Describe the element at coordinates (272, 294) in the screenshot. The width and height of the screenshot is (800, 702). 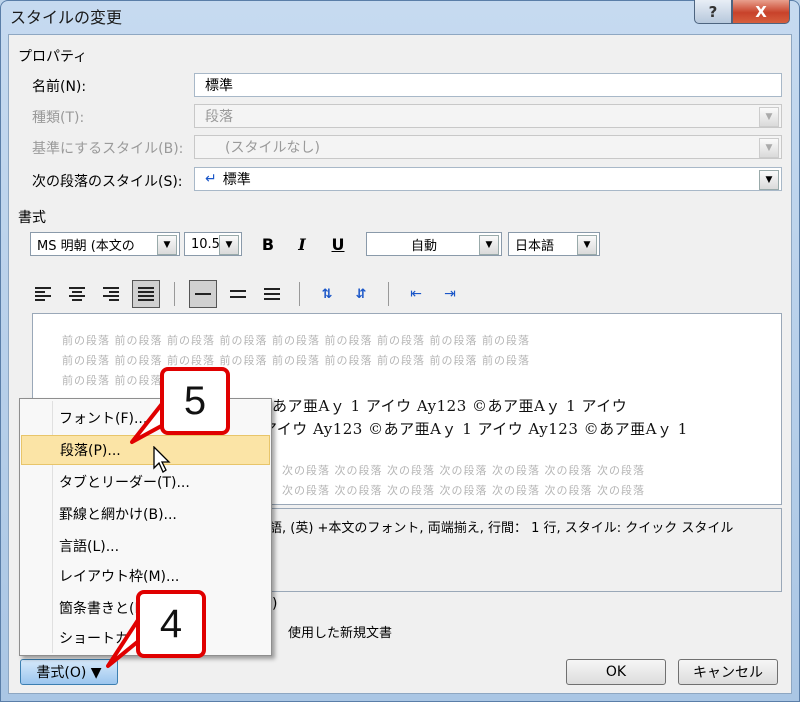
I see `double-spacing-icon` at that location.